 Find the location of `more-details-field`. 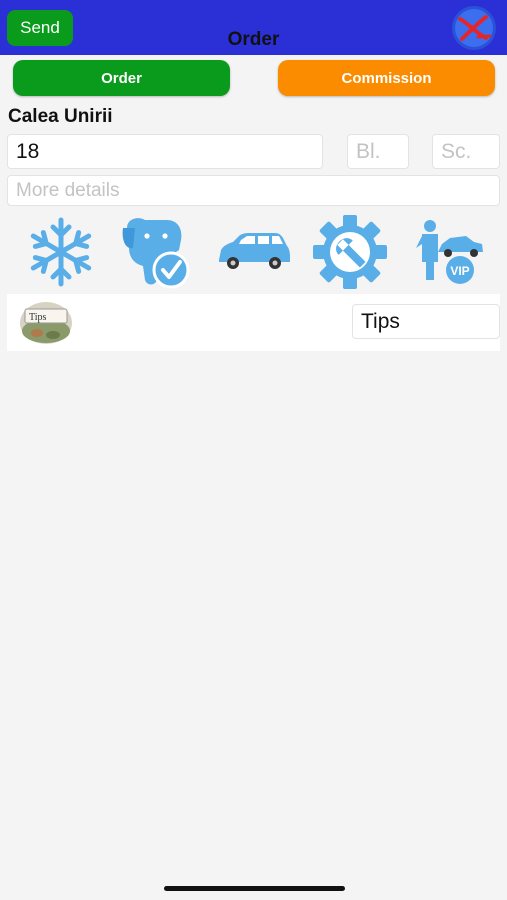

more-details-field is located at coordinates (253, 190).